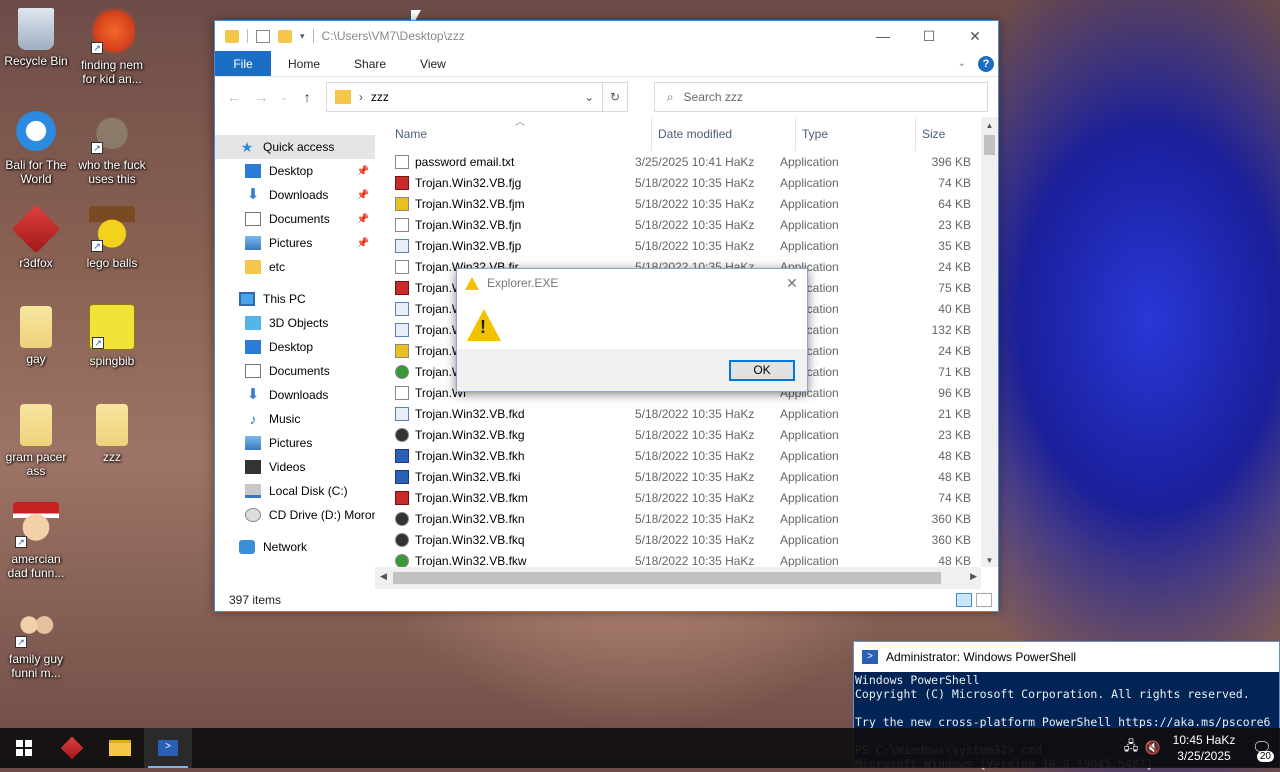 The height and width of the screenshot is (772, 1280). I want to click on nav-pc-desktop: Desktop, so click(295, 347).